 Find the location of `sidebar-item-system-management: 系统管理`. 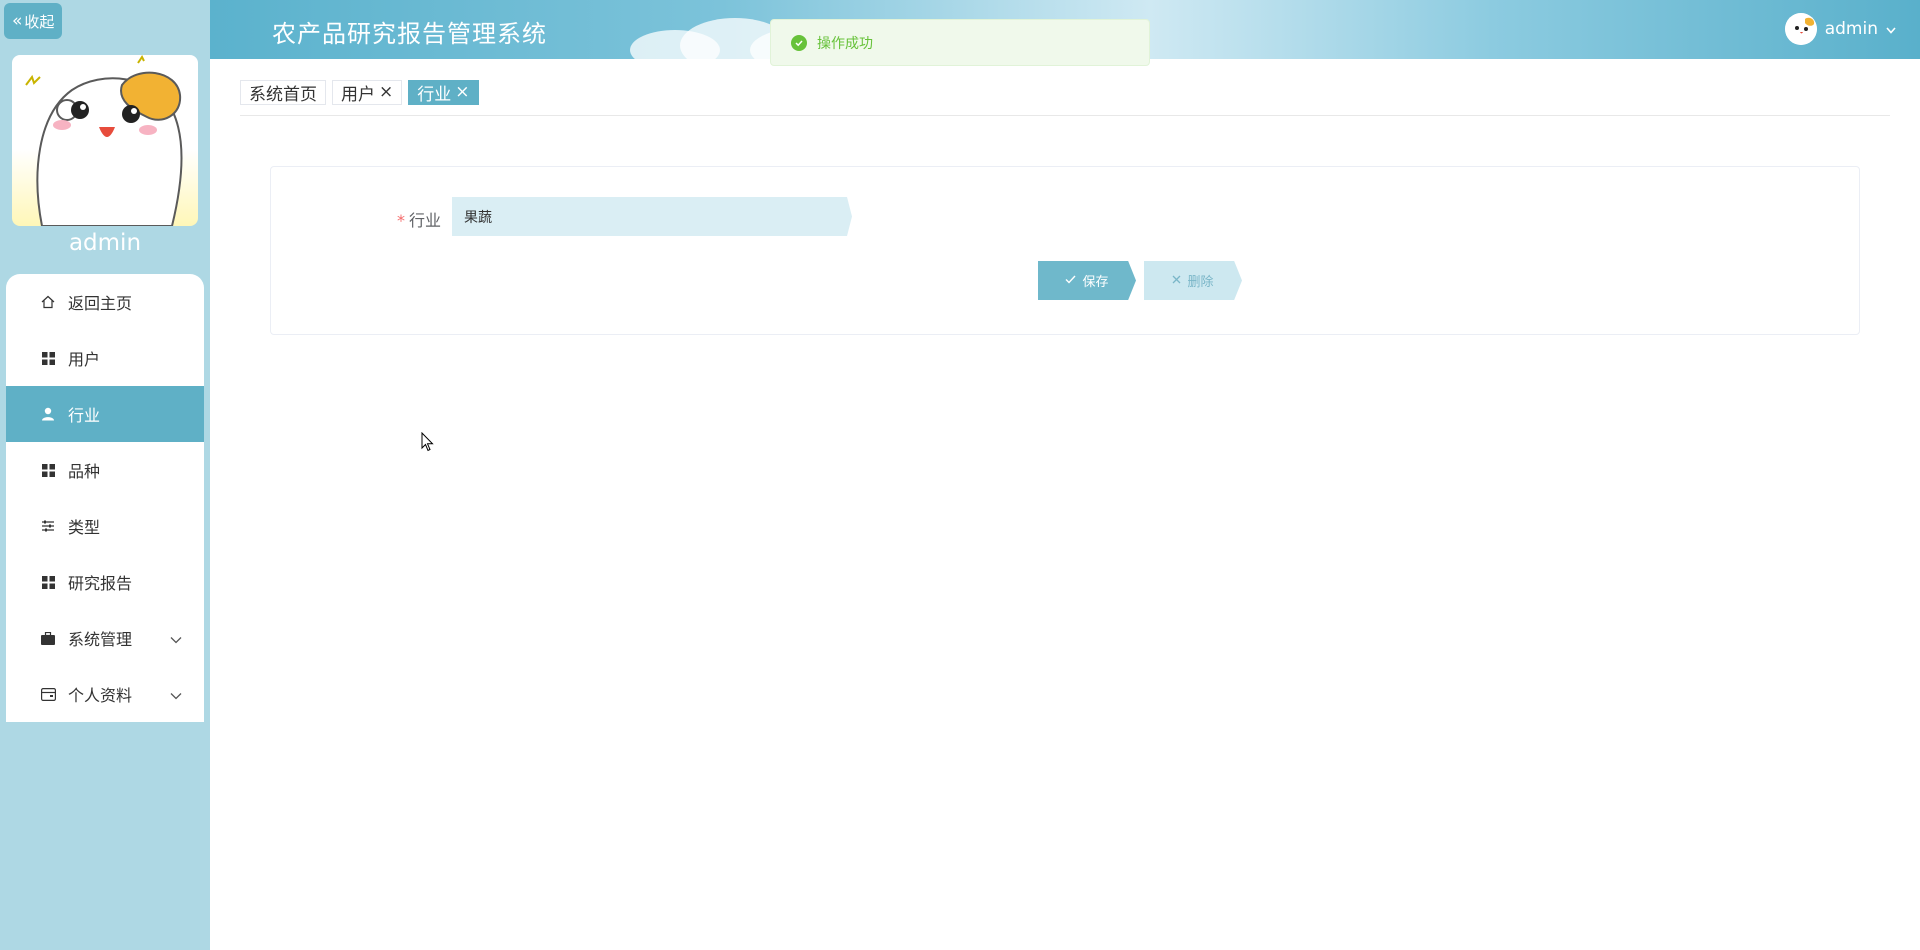

sidebar-item-system-management: 系统管理 is located at coordinates (105, 638).